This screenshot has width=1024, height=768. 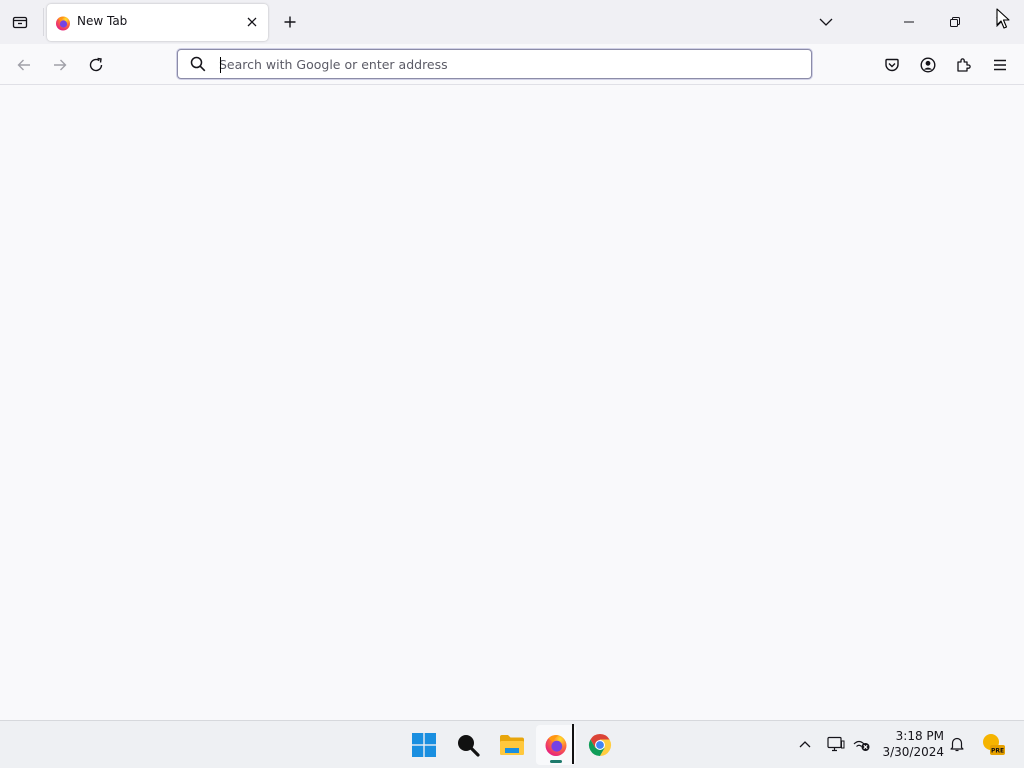 What do you see at coordinates (504, 64) in the screenshot?
I see `address-input` at bounding box center [504, 64].